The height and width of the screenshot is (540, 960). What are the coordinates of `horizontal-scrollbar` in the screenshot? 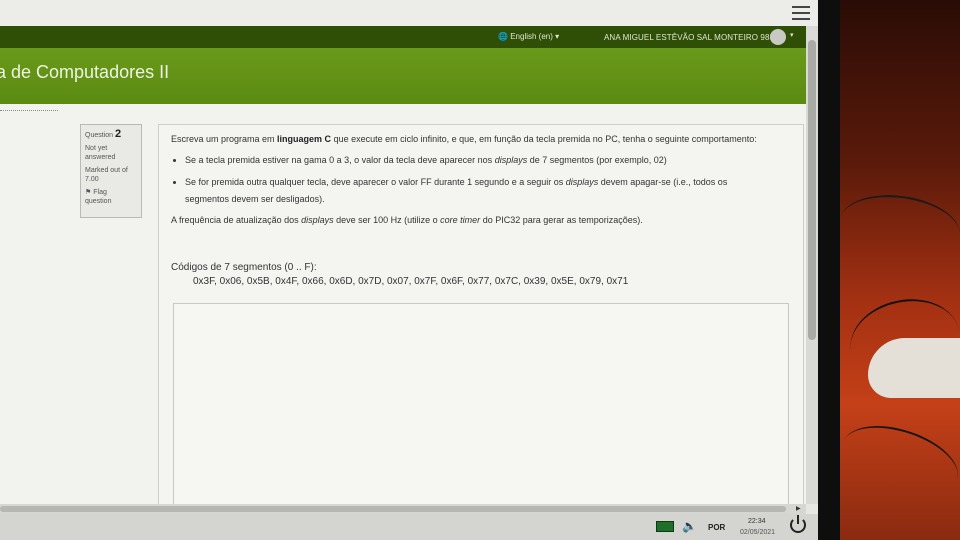 It's located at (403, 509).